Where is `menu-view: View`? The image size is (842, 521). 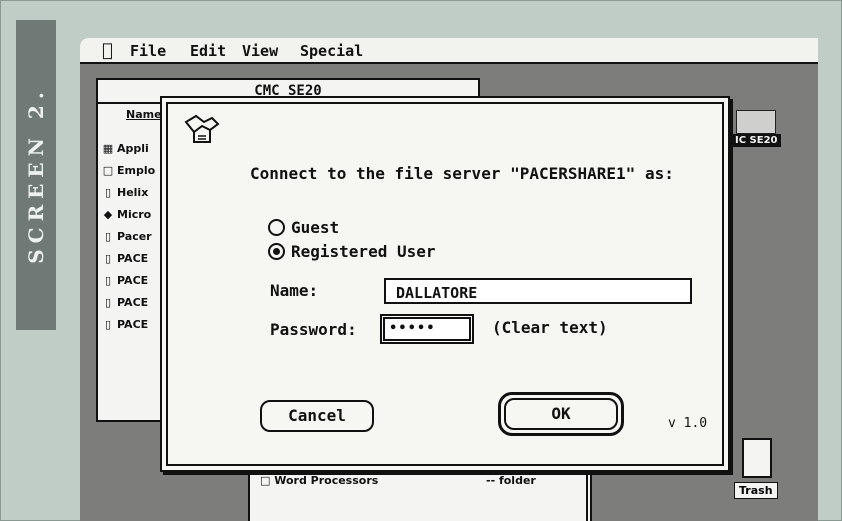
menu-view: View is located at coordinates (260, 51).